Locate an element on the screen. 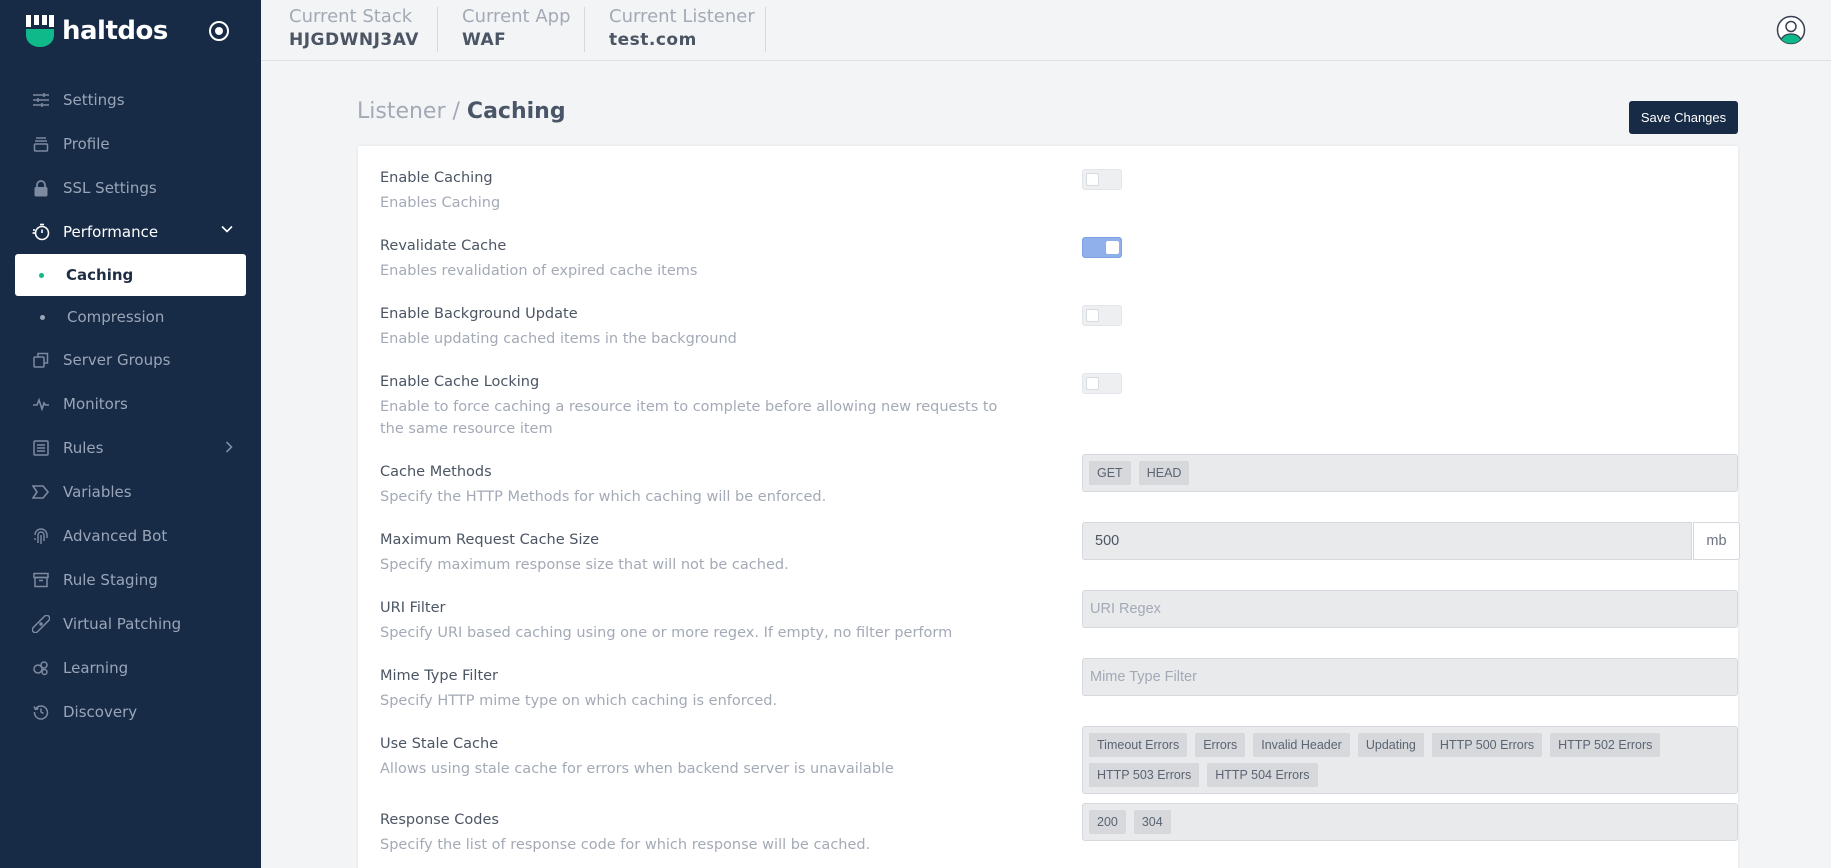  bandage-icon is located at coordinates (41, 624).